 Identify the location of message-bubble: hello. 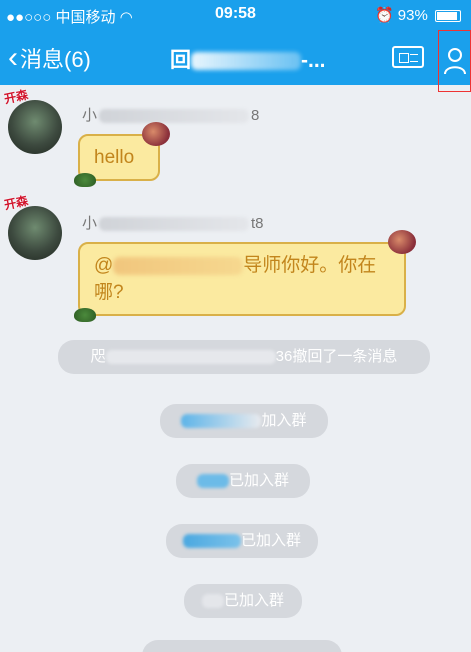
(122, 154).